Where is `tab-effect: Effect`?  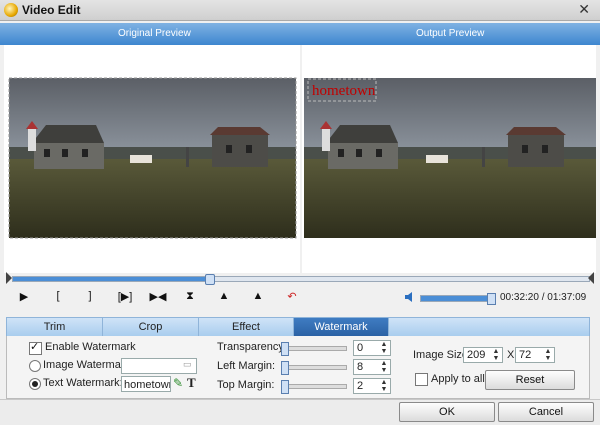
tab-effect: Effect is located at coordinates (246, 327).